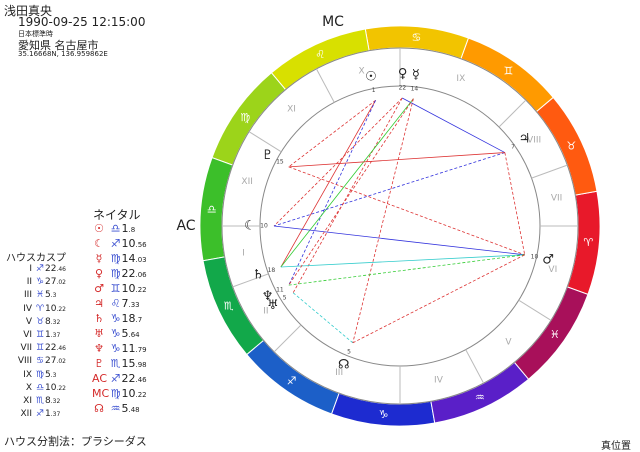 Image resolution: width=640 pixels, height=452 pixels. What do you see at coordinates (75, 441) in the screenshot?
I see `house-system-label: ハウス分割法：プラシーダス` at bounding box center [75, 441].